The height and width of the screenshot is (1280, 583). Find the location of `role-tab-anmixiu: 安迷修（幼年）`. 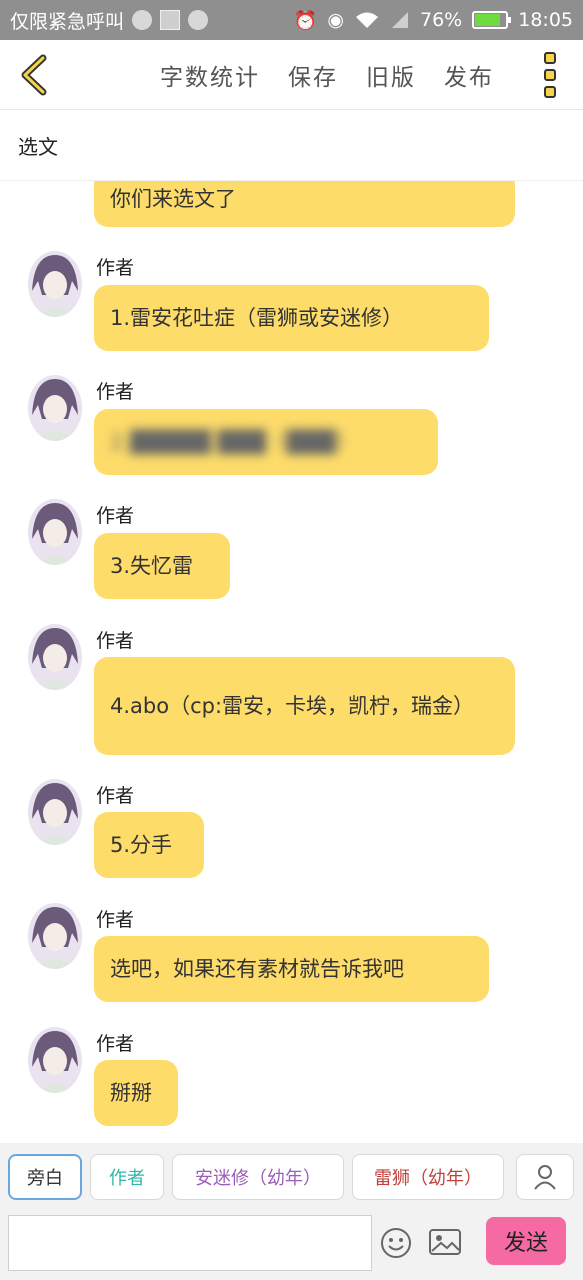

role-tab-anmixiu: 安迷修（幼年） is located at coordinates (258, 1177).